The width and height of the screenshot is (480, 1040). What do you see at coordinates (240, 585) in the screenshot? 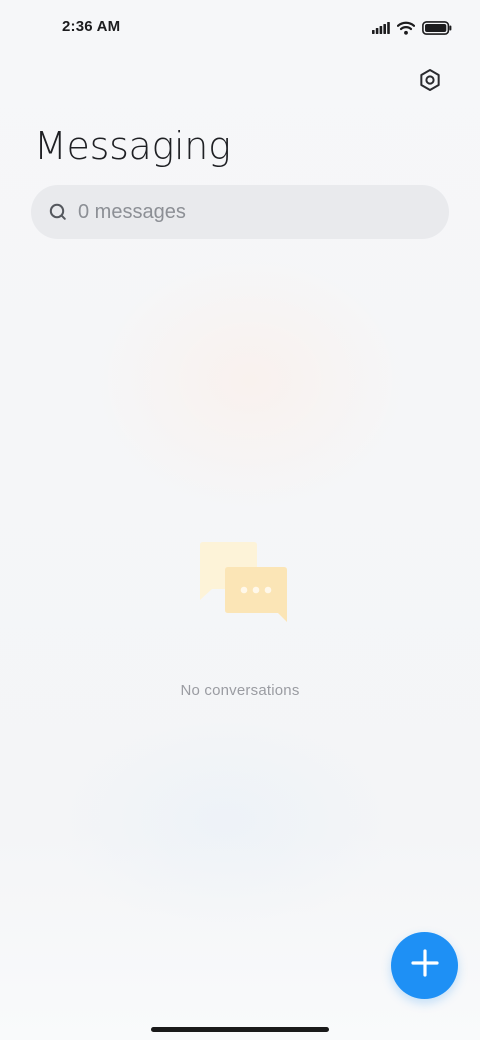
I see `chat-bubbles-icon` at bounding box center [240, 585].